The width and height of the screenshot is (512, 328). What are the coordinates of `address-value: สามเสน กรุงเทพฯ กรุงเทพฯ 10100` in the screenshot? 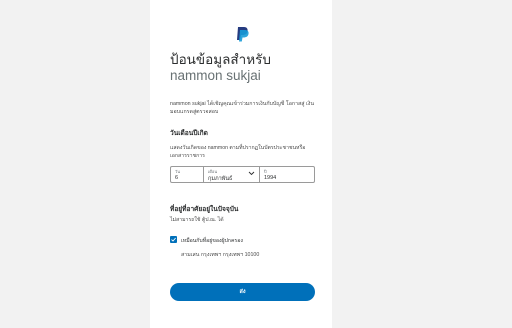 It's located at (220, 255).